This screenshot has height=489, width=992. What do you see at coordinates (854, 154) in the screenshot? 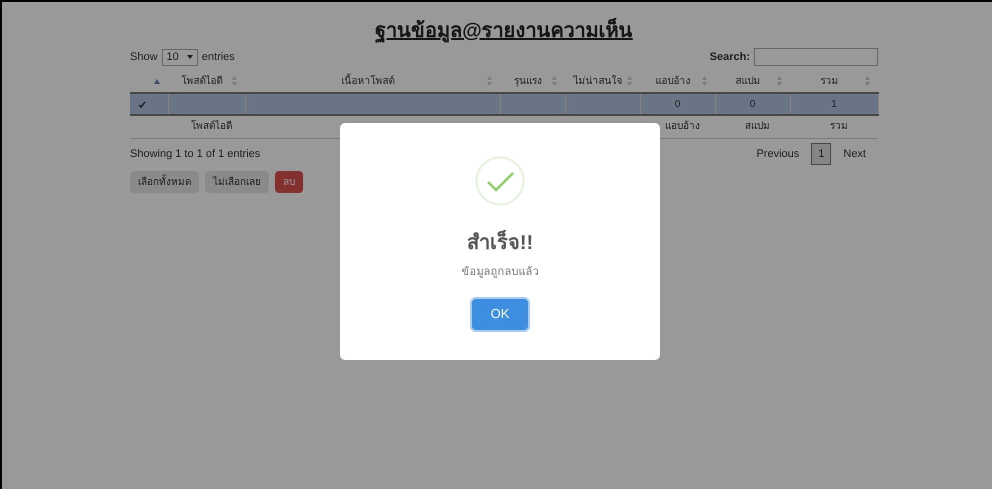
I see `next-link: Next` at bounding box center [854, 154].